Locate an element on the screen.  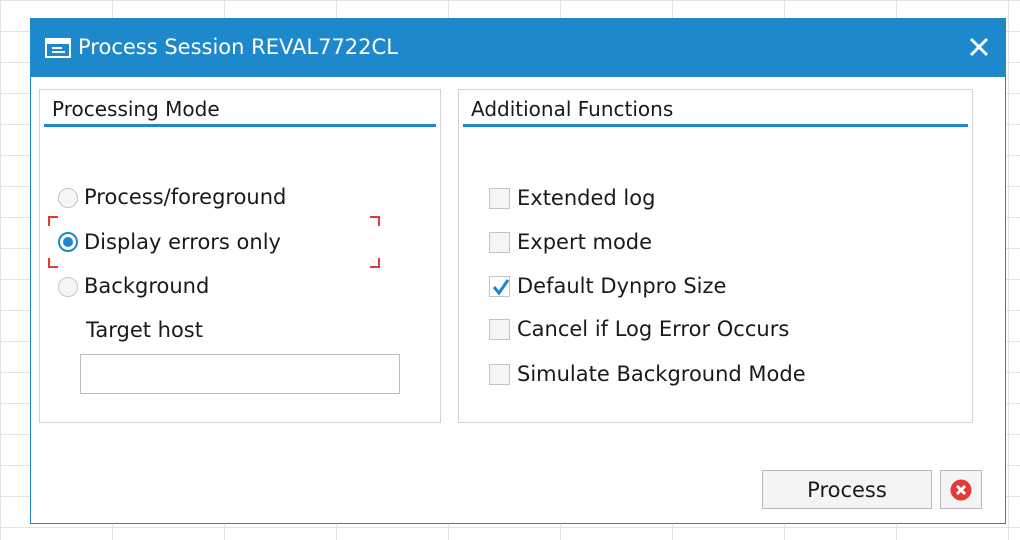
radio-label: Display errors only is located at coordinates (182, 242).